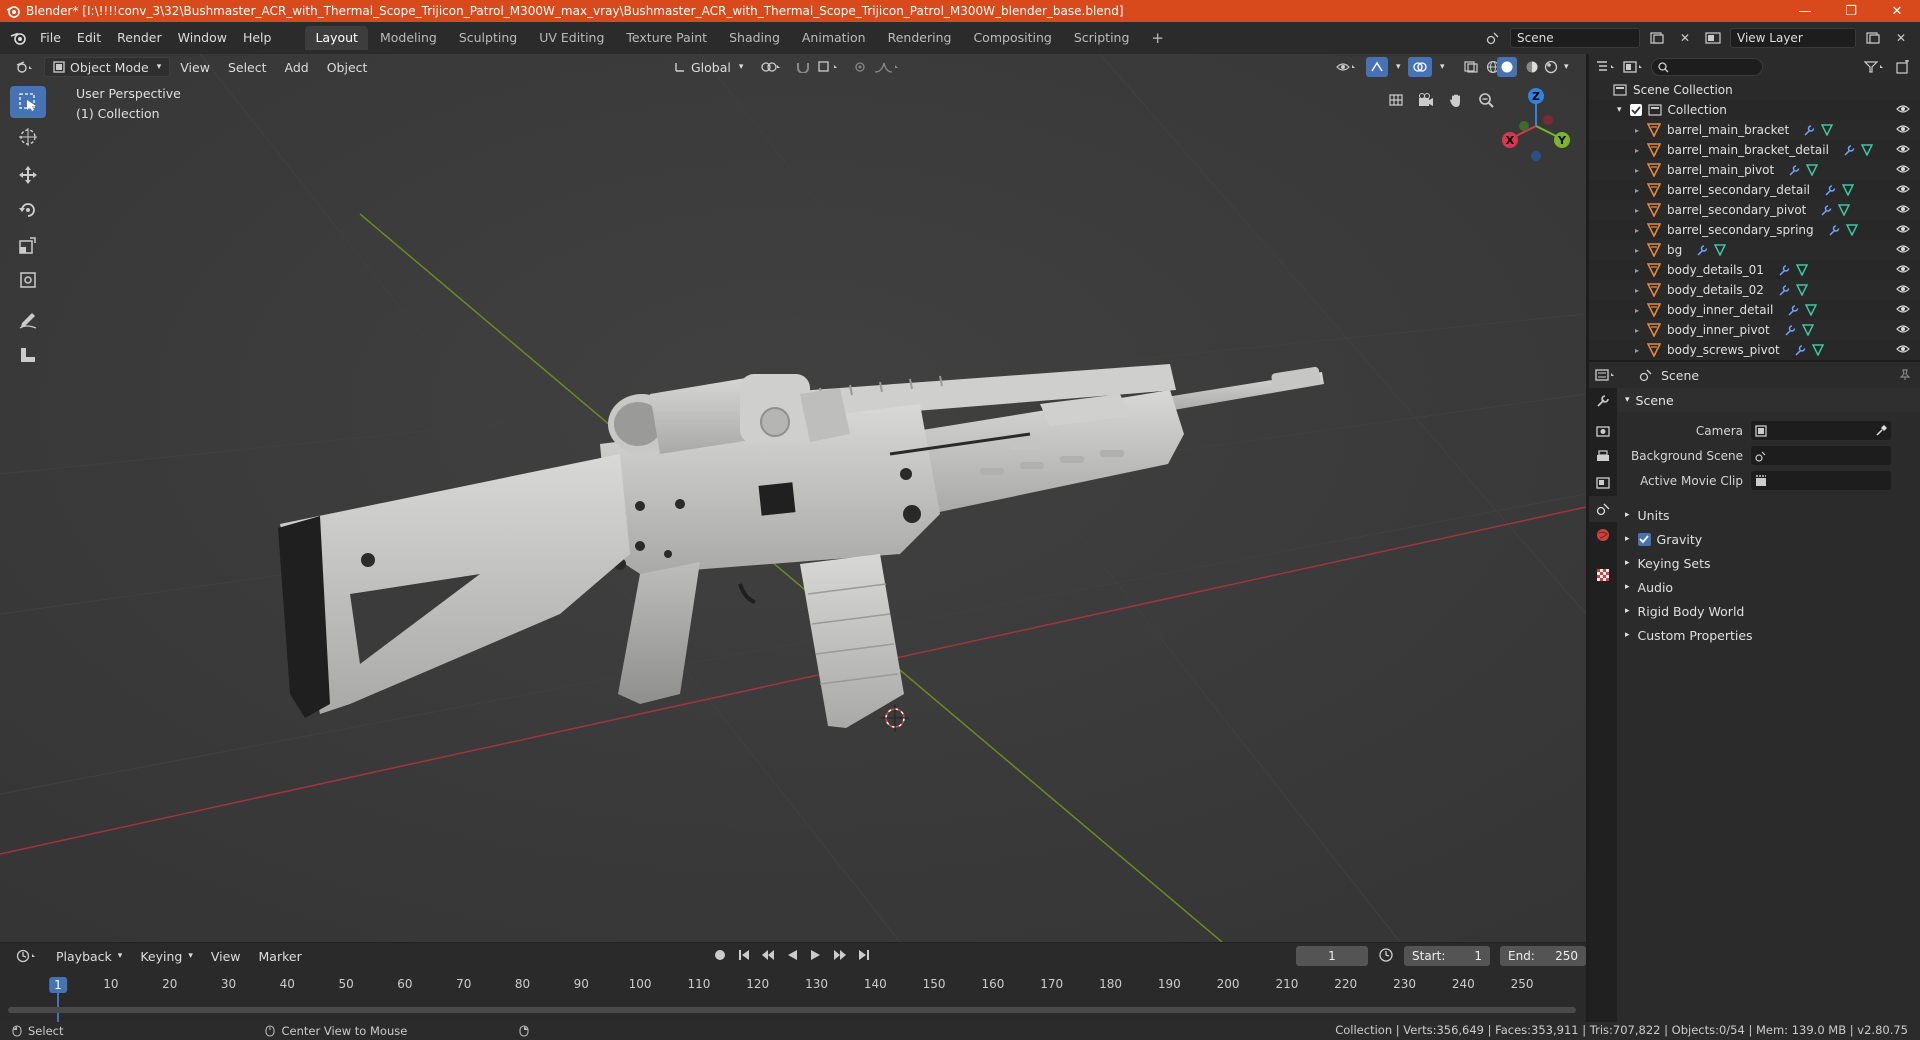 The height and width of the screenshot is (1040, 1920). Describe the element at coordinates (1543, 956) in the screenshot. I see `end-frame-field: End: 250` at that location.